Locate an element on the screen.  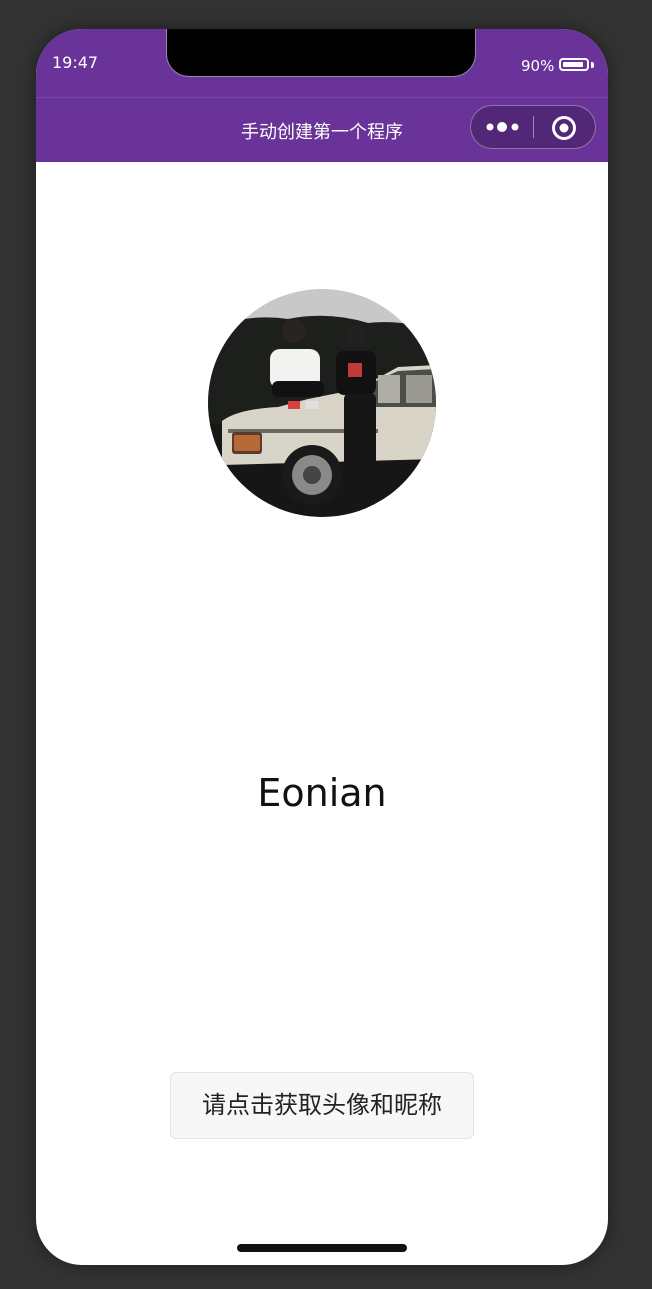
status-bar: 19:47 90% is located at coordinates (322, 63).